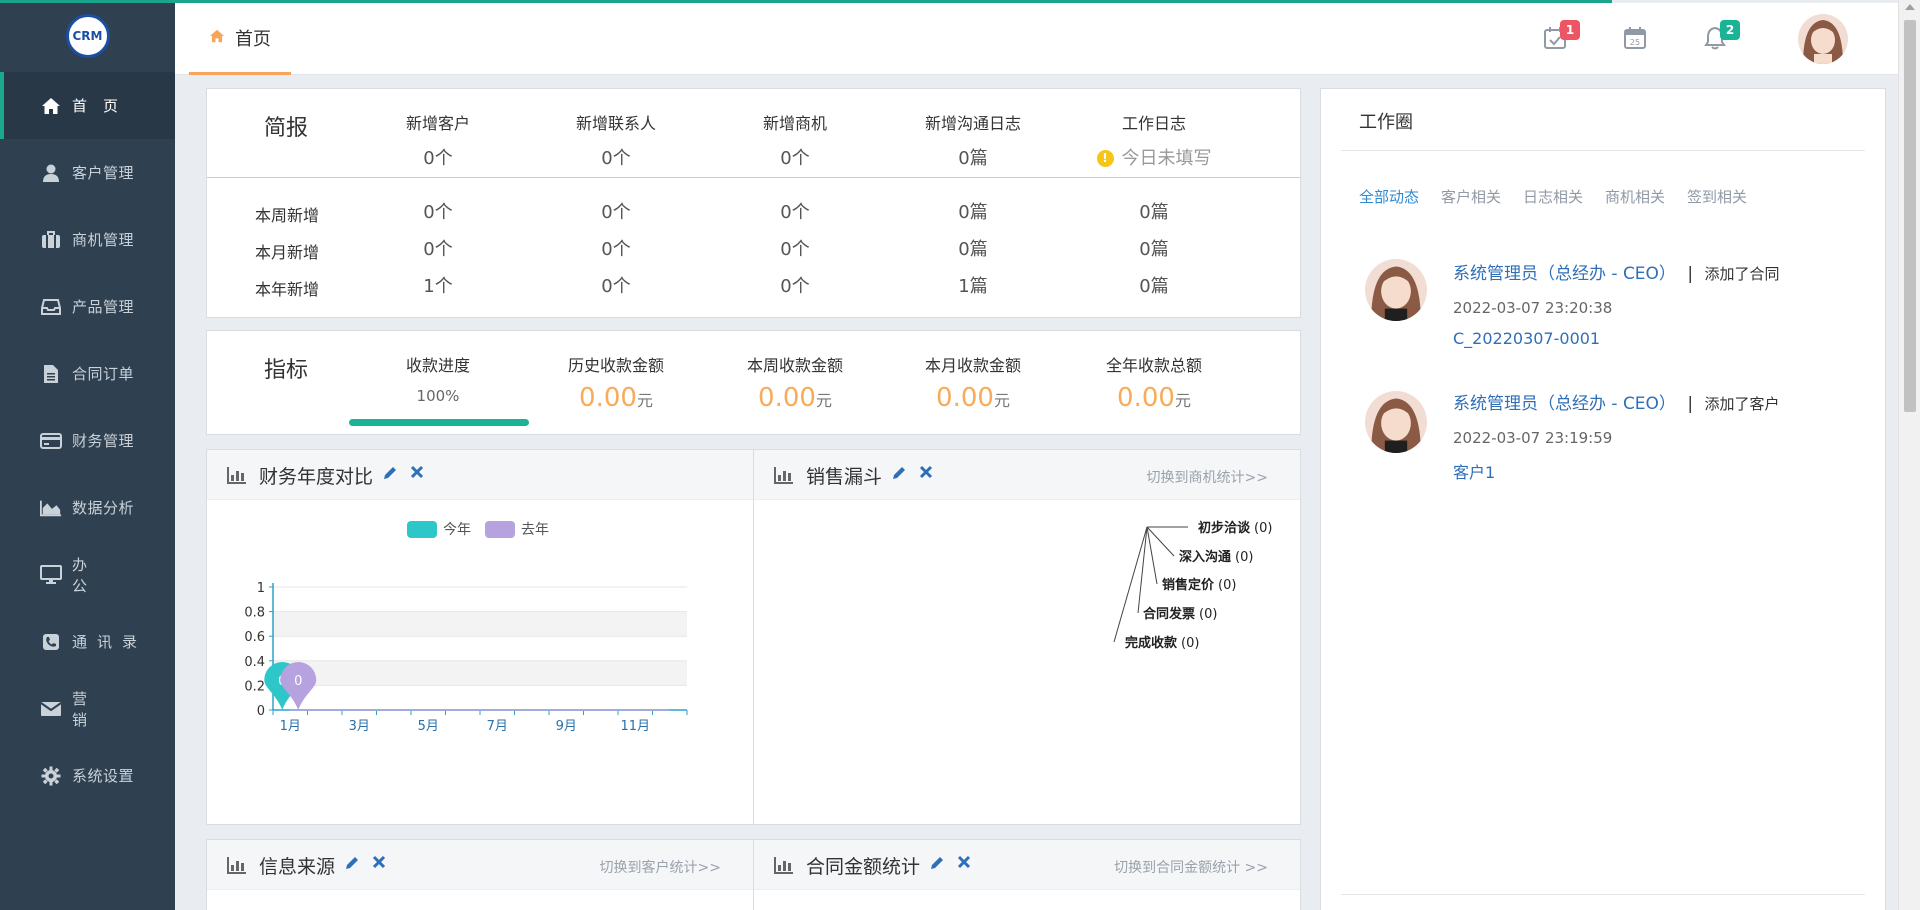  Describe the element at coordinates (254, 613) in the screenshot. I see `y-tick-label: 0.8` at that location.